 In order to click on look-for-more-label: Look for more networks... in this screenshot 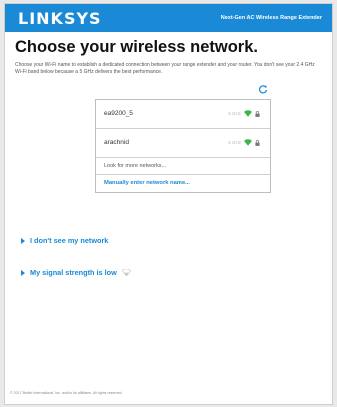, I will do `click(135, 166)`.